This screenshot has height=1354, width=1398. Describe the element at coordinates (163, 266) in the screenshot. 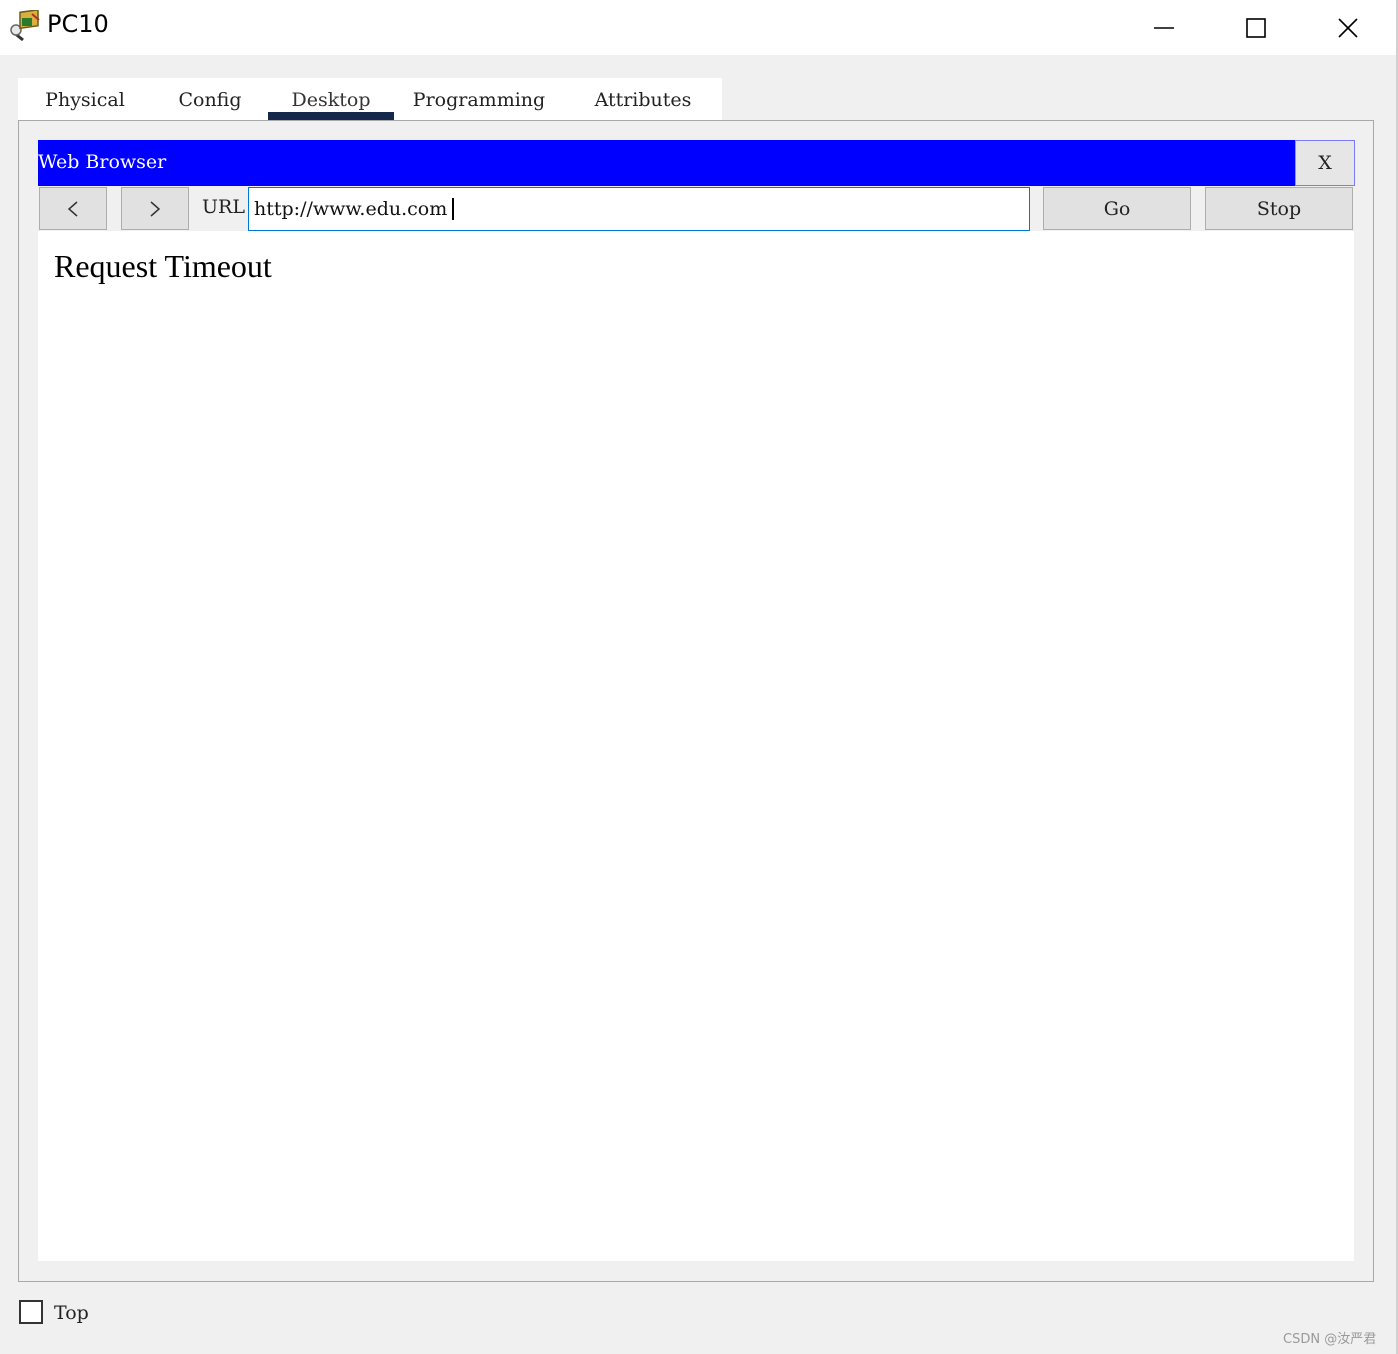

I see `page-message: Request Timeout` at that location.